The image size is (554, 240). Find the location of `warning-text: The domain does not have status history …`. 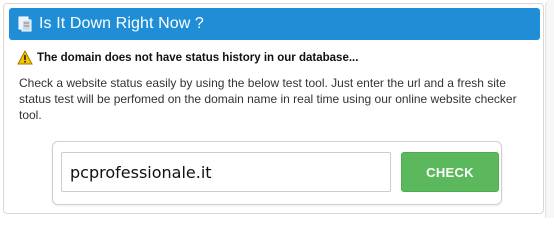

warning-text: The domain does not have status history … is located at coordinates (198, 57).